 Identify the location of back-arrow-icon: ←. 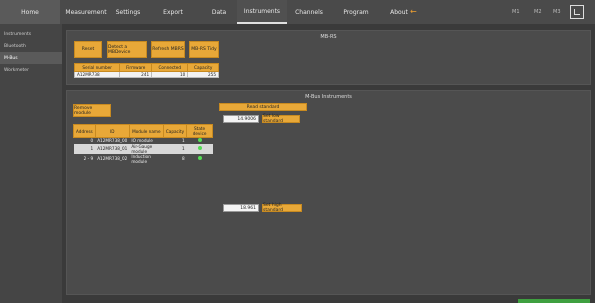
(417, 12).